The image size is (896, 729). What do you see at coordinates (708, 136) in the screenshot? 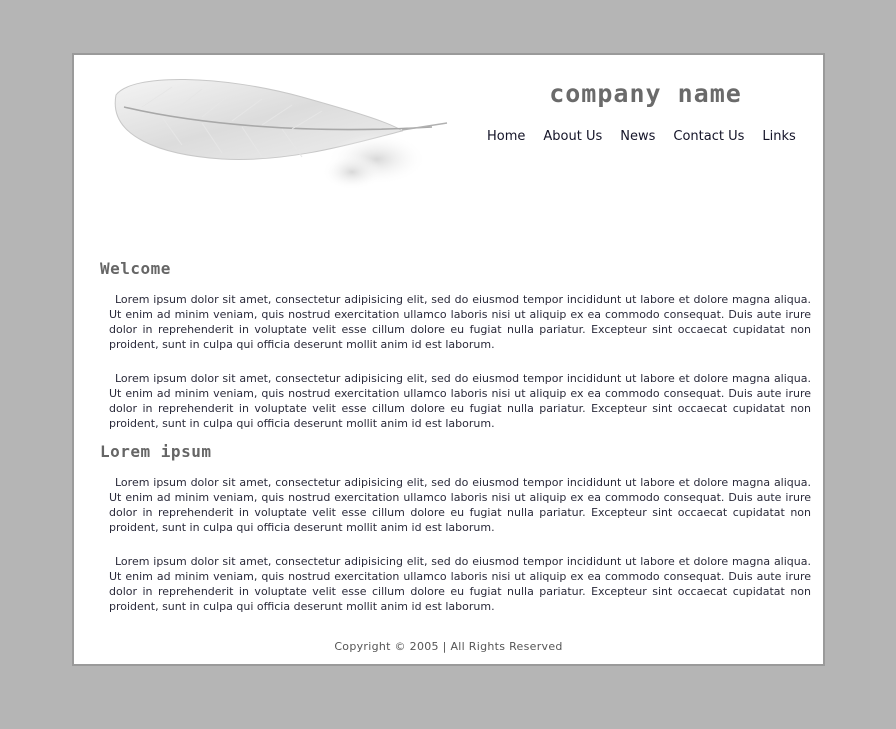
I see `nav-item-contact-us: Contact Us` at bounding box center [708, 136].